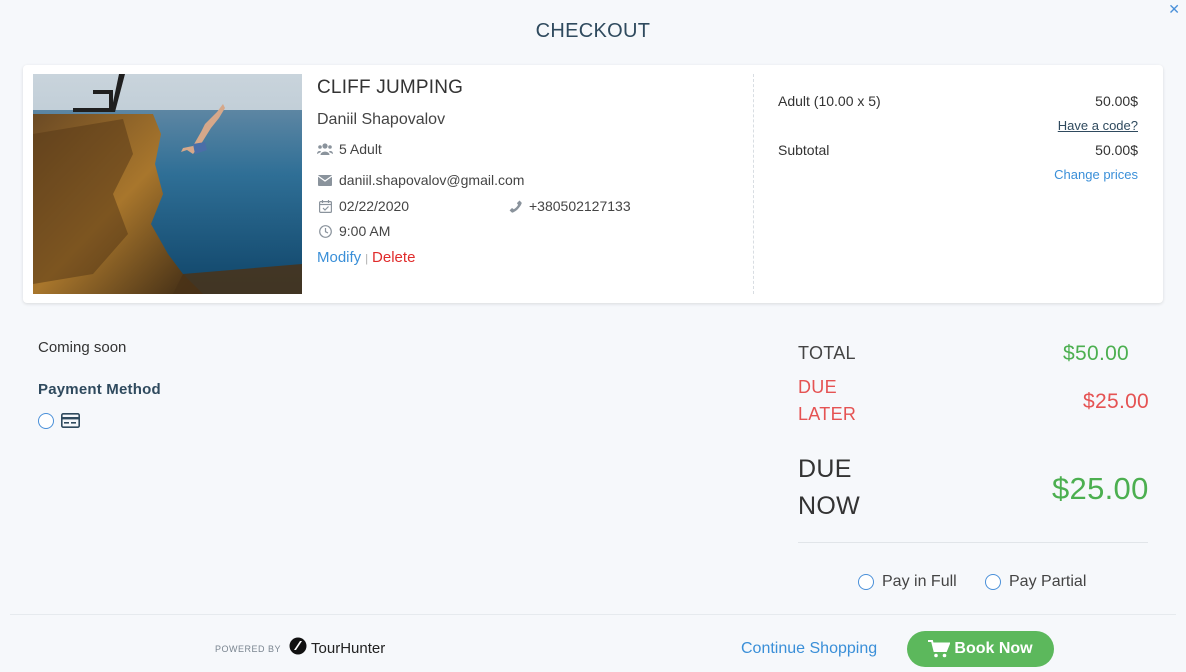 The height and width of the screenshot is (672, 1186). Describe the element at coordinates (817, 387) in the screenshot. I see `due-later-label-line1: DUE` at that location.